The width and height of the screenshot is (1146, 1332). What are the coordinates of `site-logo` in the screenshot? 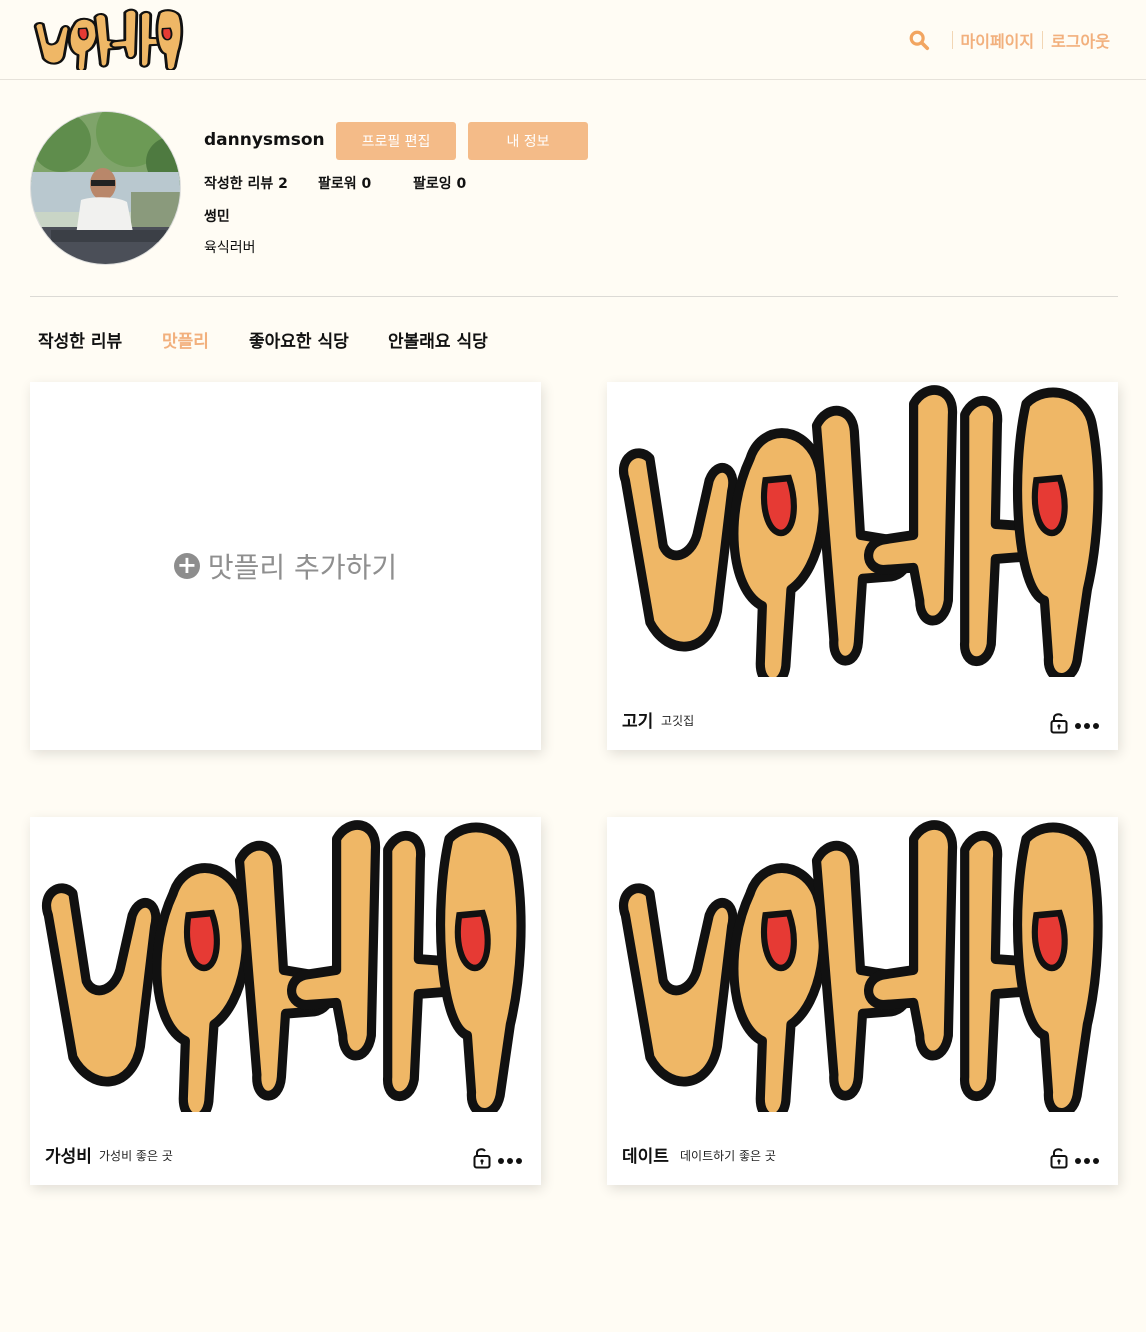 It's located at (109, 39).